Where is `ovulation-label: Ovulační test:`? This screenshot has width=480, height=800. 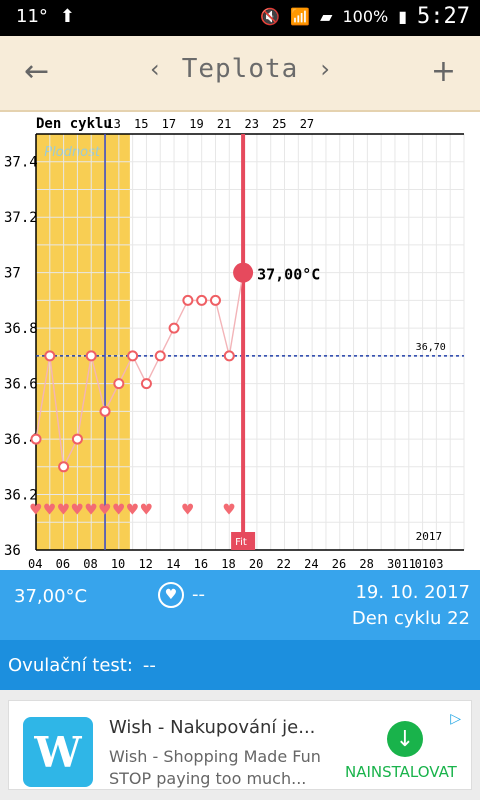
ovulation-label: Ovulační test: is located at coordinates (70, 665).